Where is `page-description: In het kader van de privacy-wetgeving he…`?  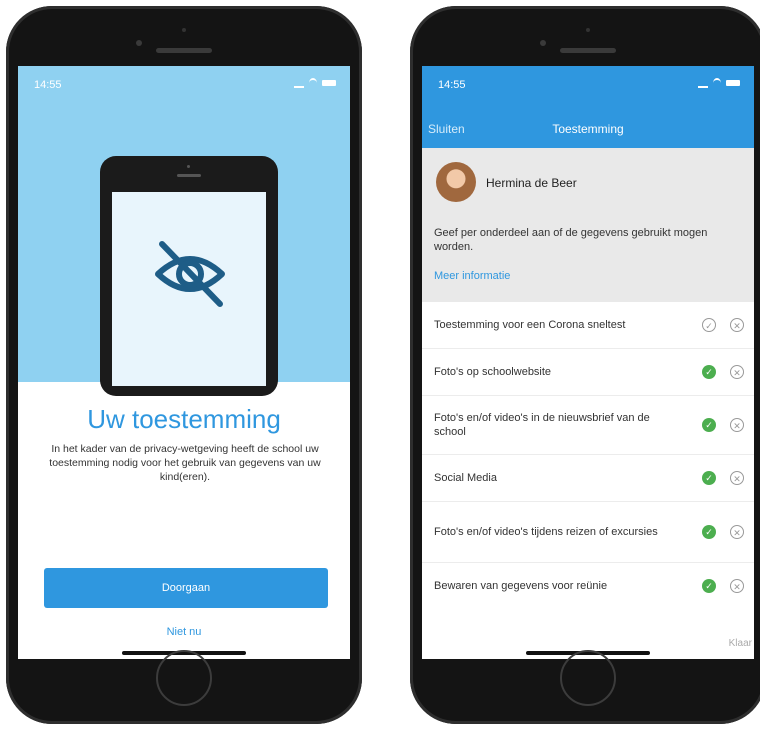
page-description: In het kader van de privacy-wetgeving he… is located at coordinates (185, 463).